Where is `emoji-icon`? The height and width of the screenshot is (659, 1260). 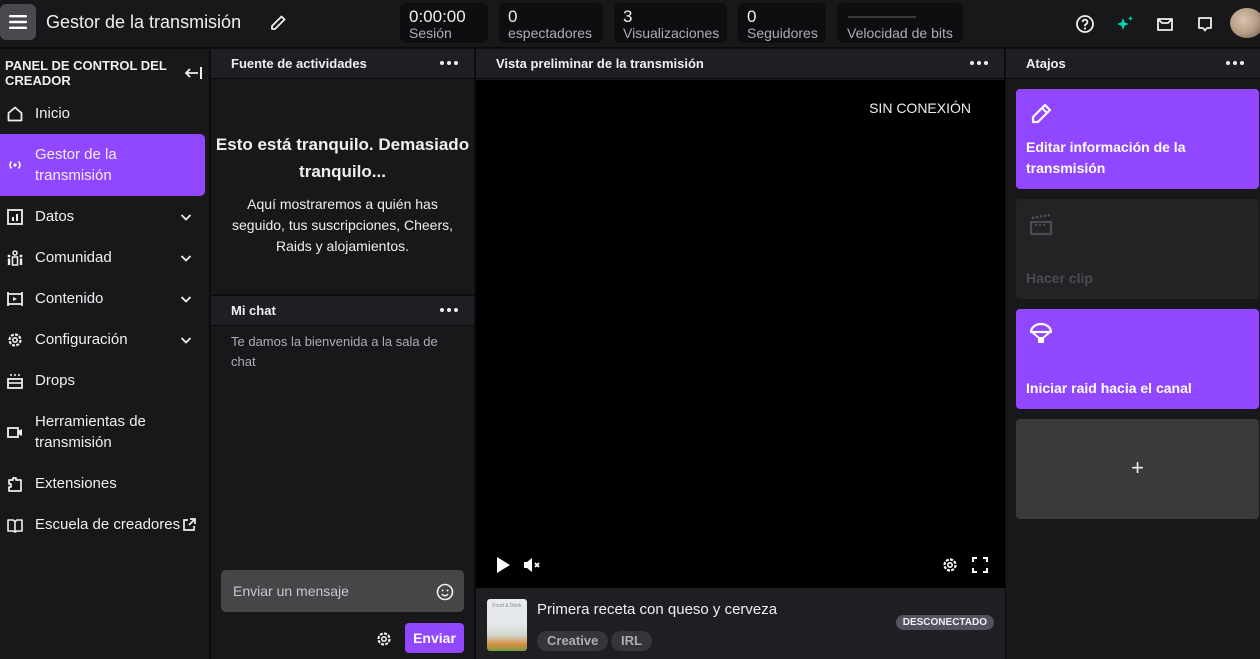 emoji-icon is located at coordinates (445, 592).